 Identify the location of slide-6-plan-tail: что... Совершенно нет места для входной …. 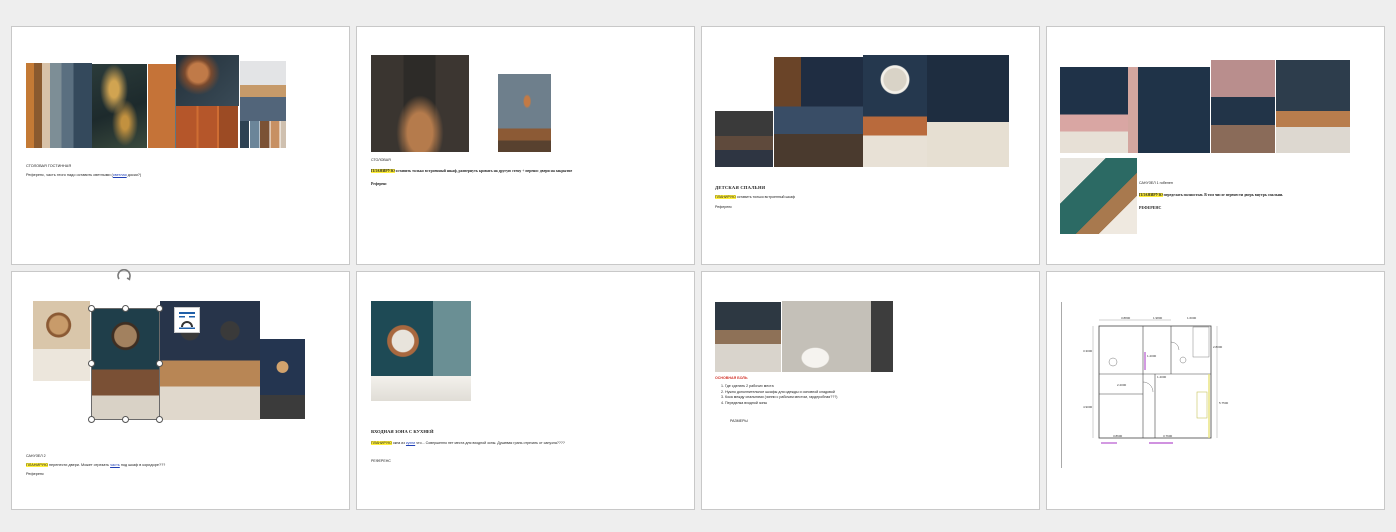
(490, 443).